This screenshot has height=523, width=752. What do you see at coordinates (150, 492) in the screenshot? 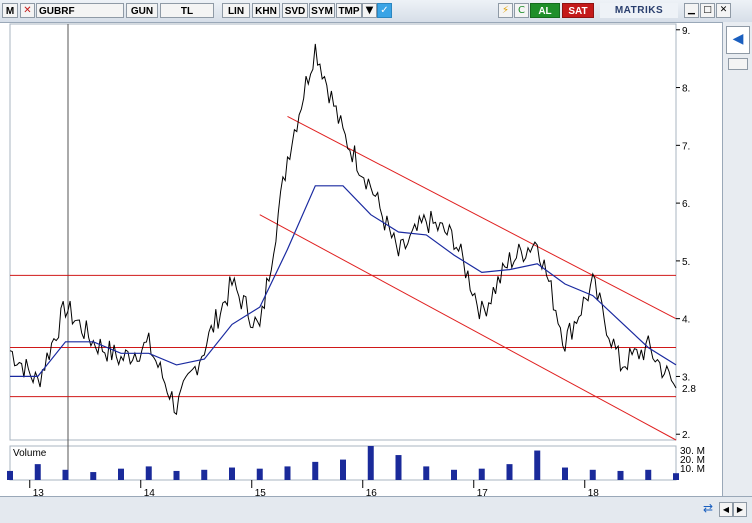
I see `x-tick-label: 14` at bounding box center [150, 492].